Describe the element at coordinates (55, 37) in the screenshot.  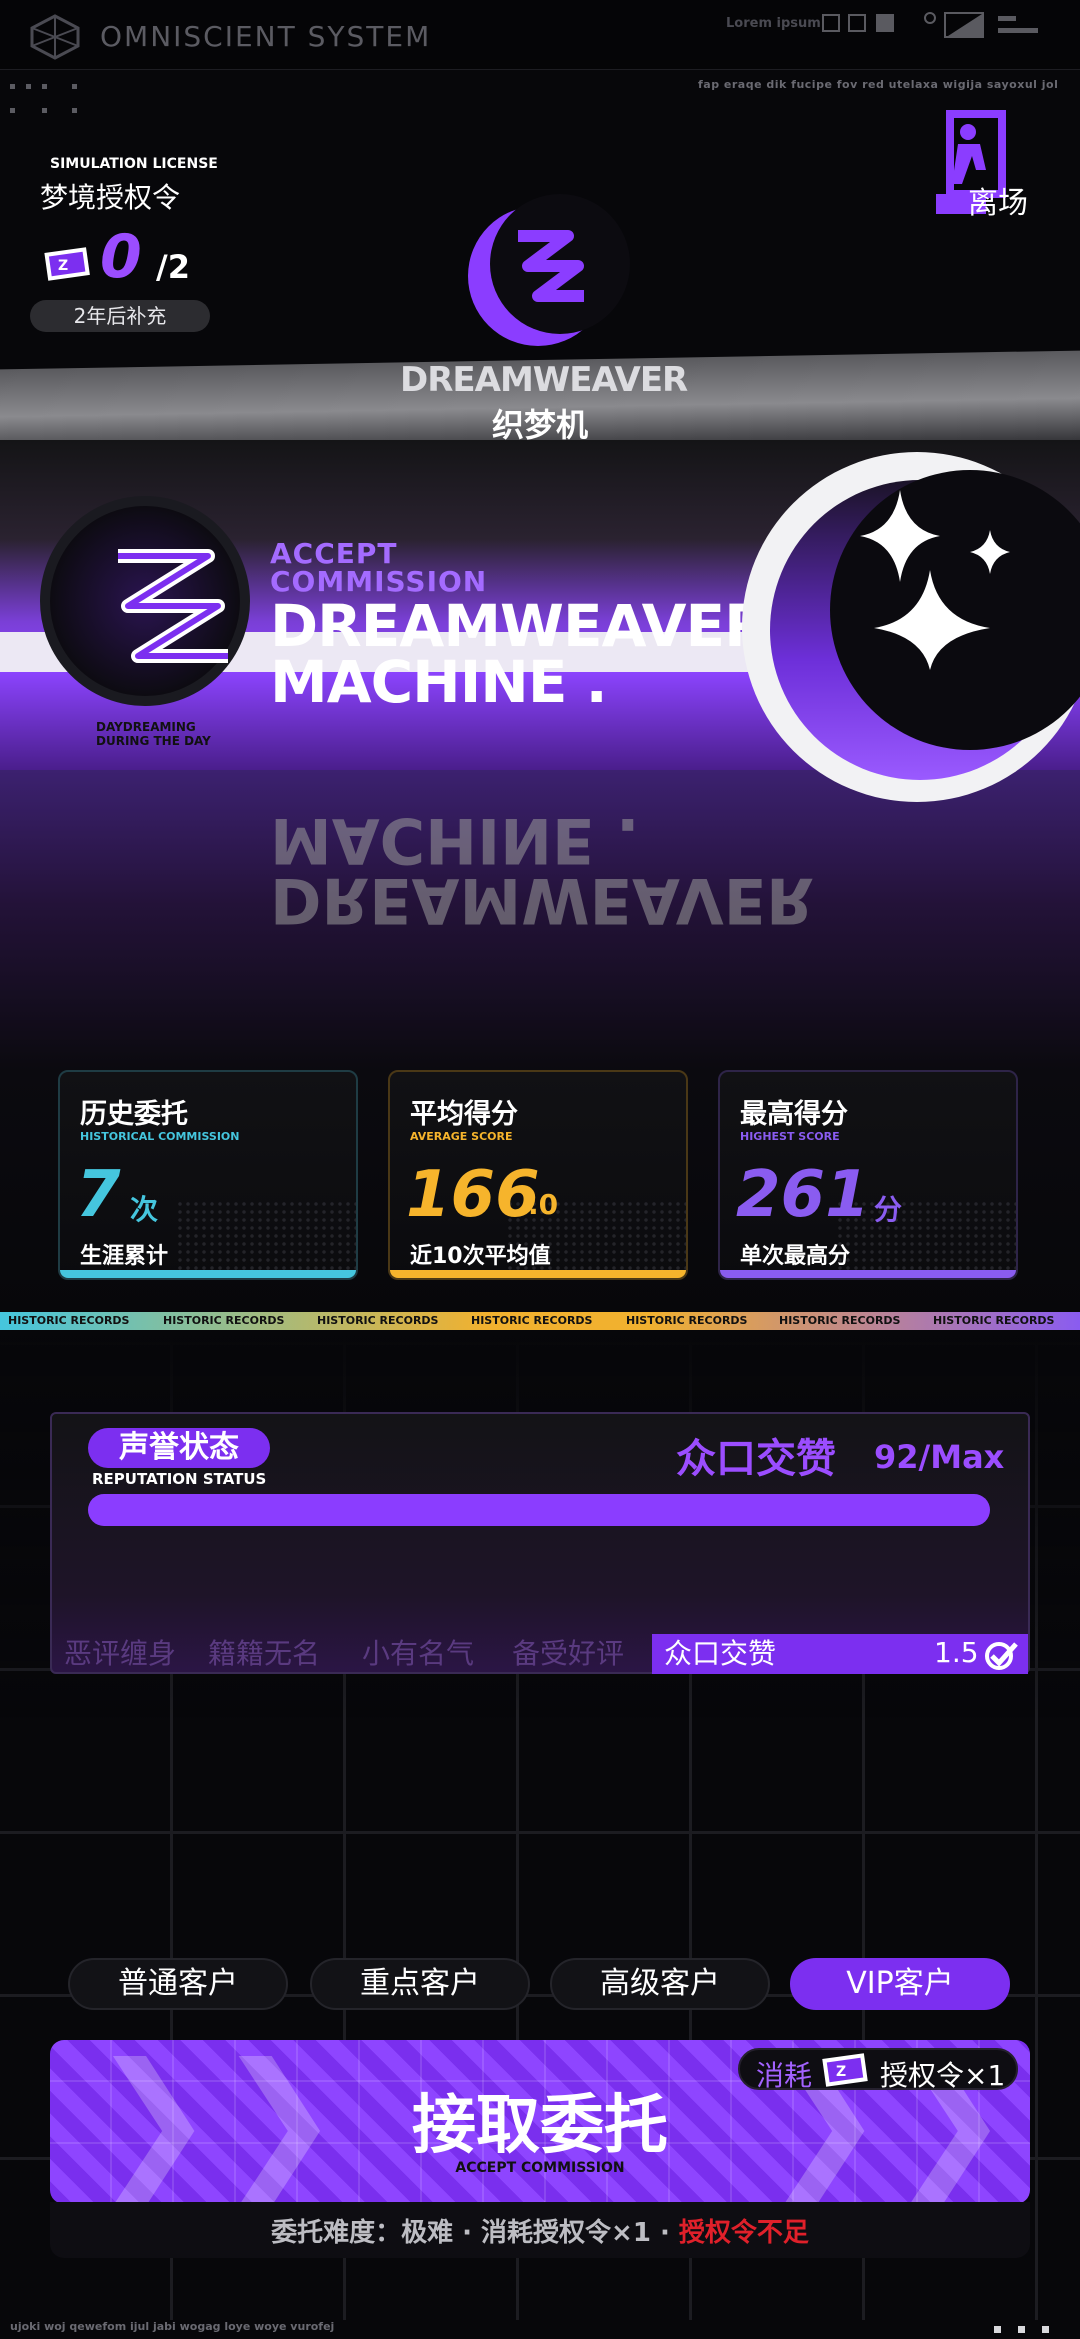
I see `system-logo-icon` at that location.